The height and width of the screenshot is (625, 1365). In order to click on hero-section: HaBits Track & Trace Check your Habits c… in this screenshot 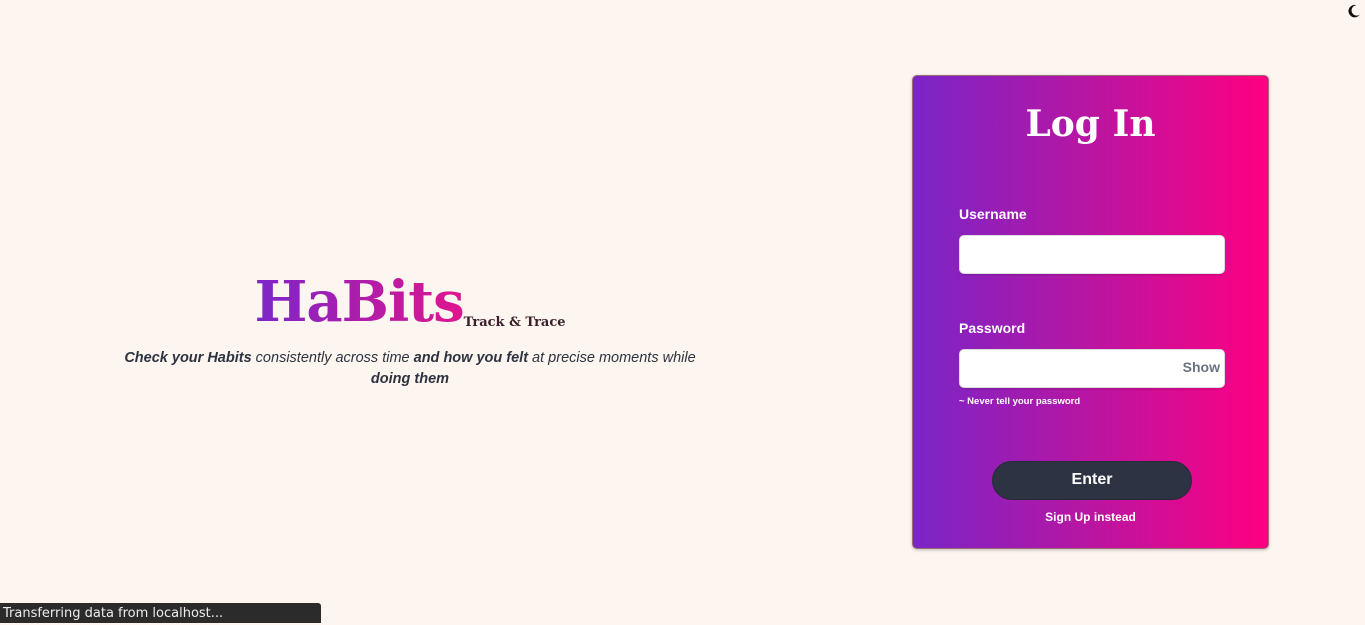, I will do `click(410, 331)`.